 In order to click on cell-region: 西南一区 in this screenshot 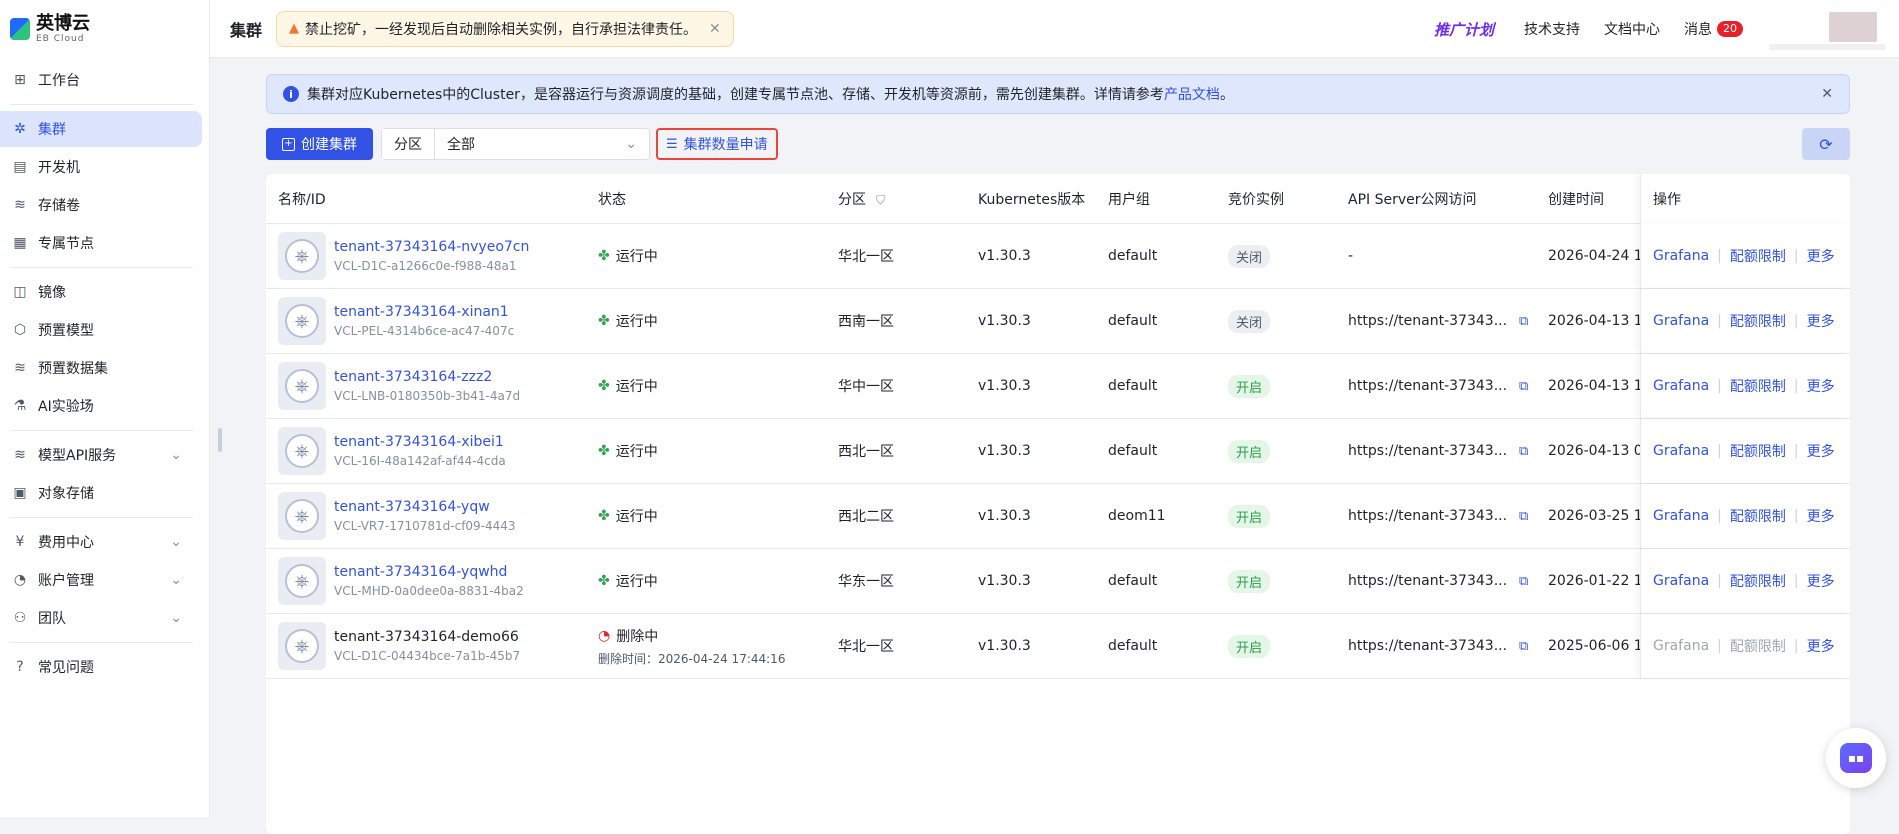, I will do `click(866, 322)`.